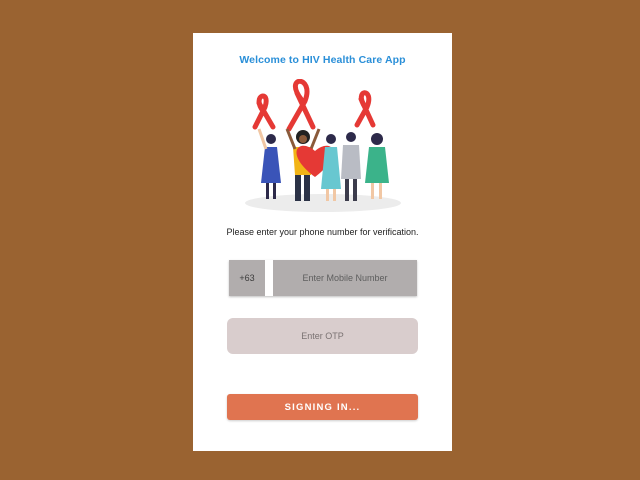  I want to click on awareness-ribbon-people-icon, so click(323, 145).